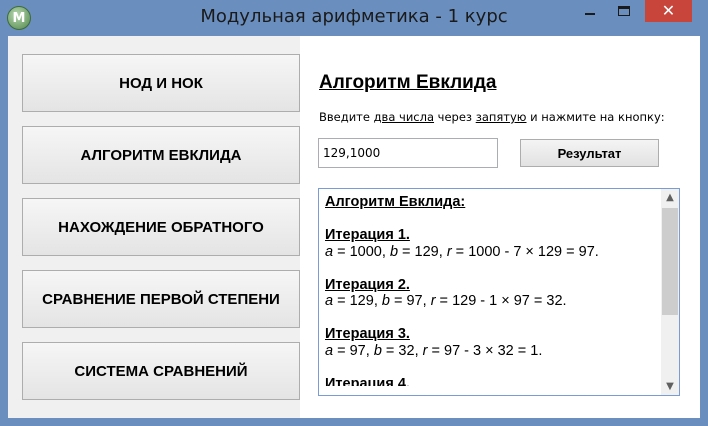  What do you see at coordinates (346, 117) in the screenshot?
I see `instruction-part: Введите` at bounding box center [346, 117].